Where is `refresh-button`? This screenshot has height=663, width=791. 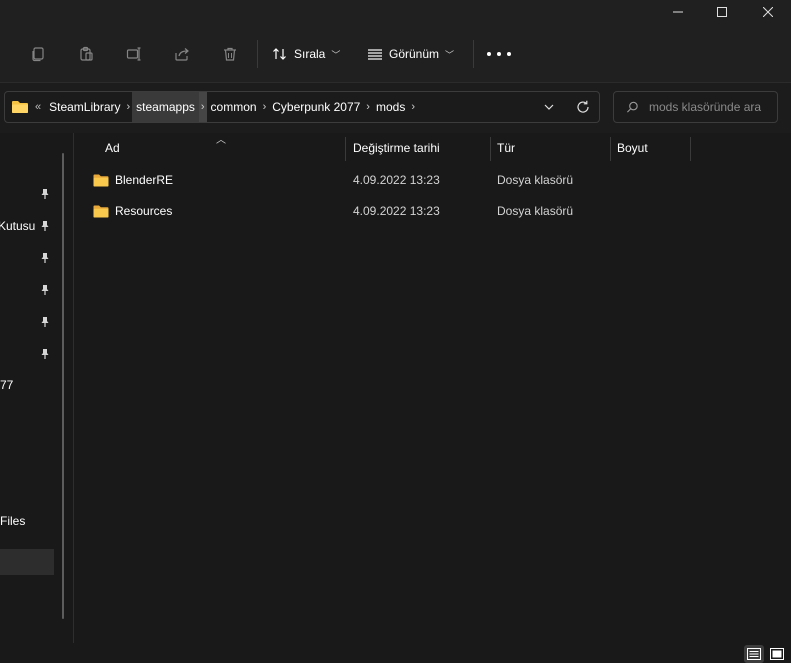
refresh-button is located at coordinates (583, 107).